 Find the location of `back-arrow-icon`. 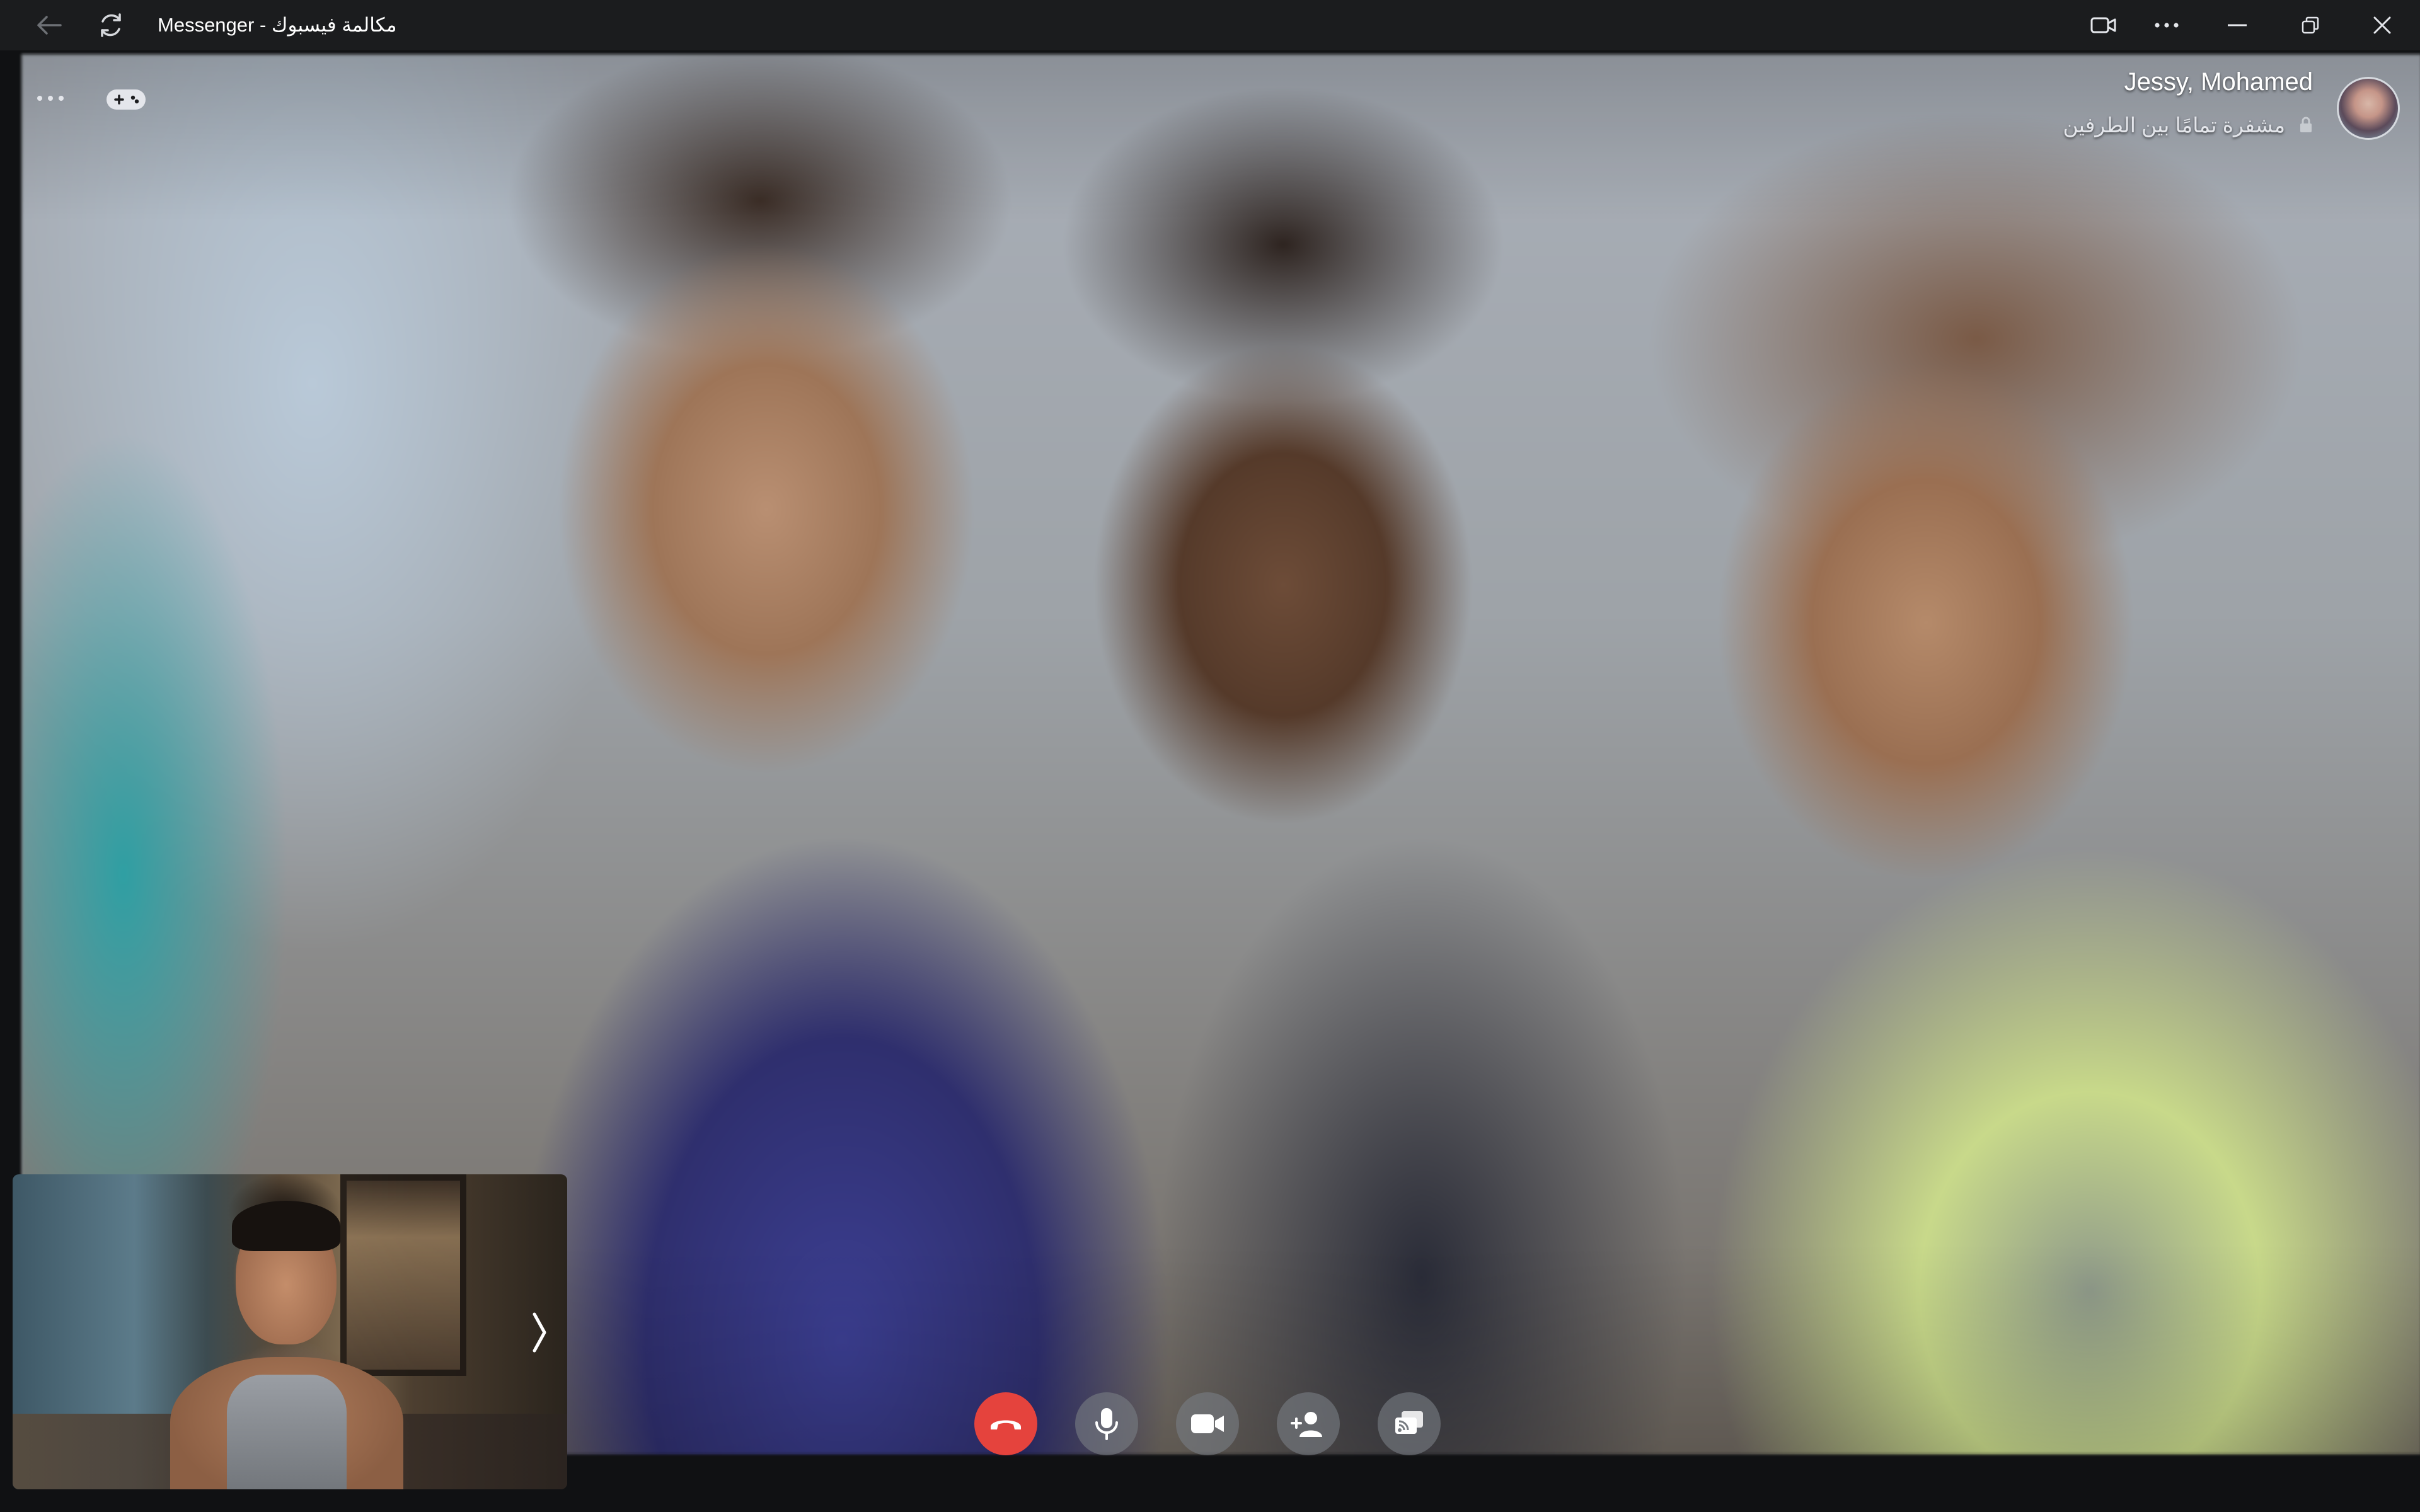

back-arrow-icon is located at coordinates (50, 25).